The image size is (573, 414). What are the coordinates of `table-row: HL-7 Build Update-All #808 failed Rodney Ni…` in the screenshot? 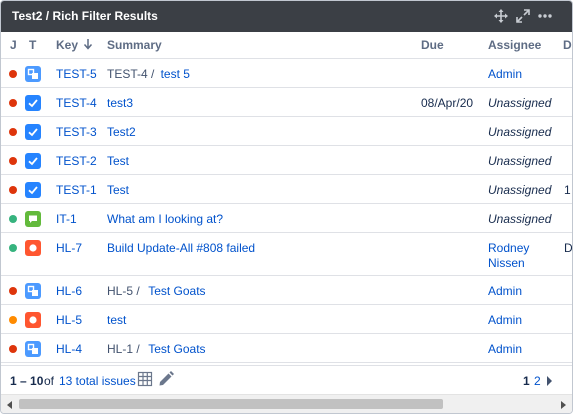 It's located at (286, 254).